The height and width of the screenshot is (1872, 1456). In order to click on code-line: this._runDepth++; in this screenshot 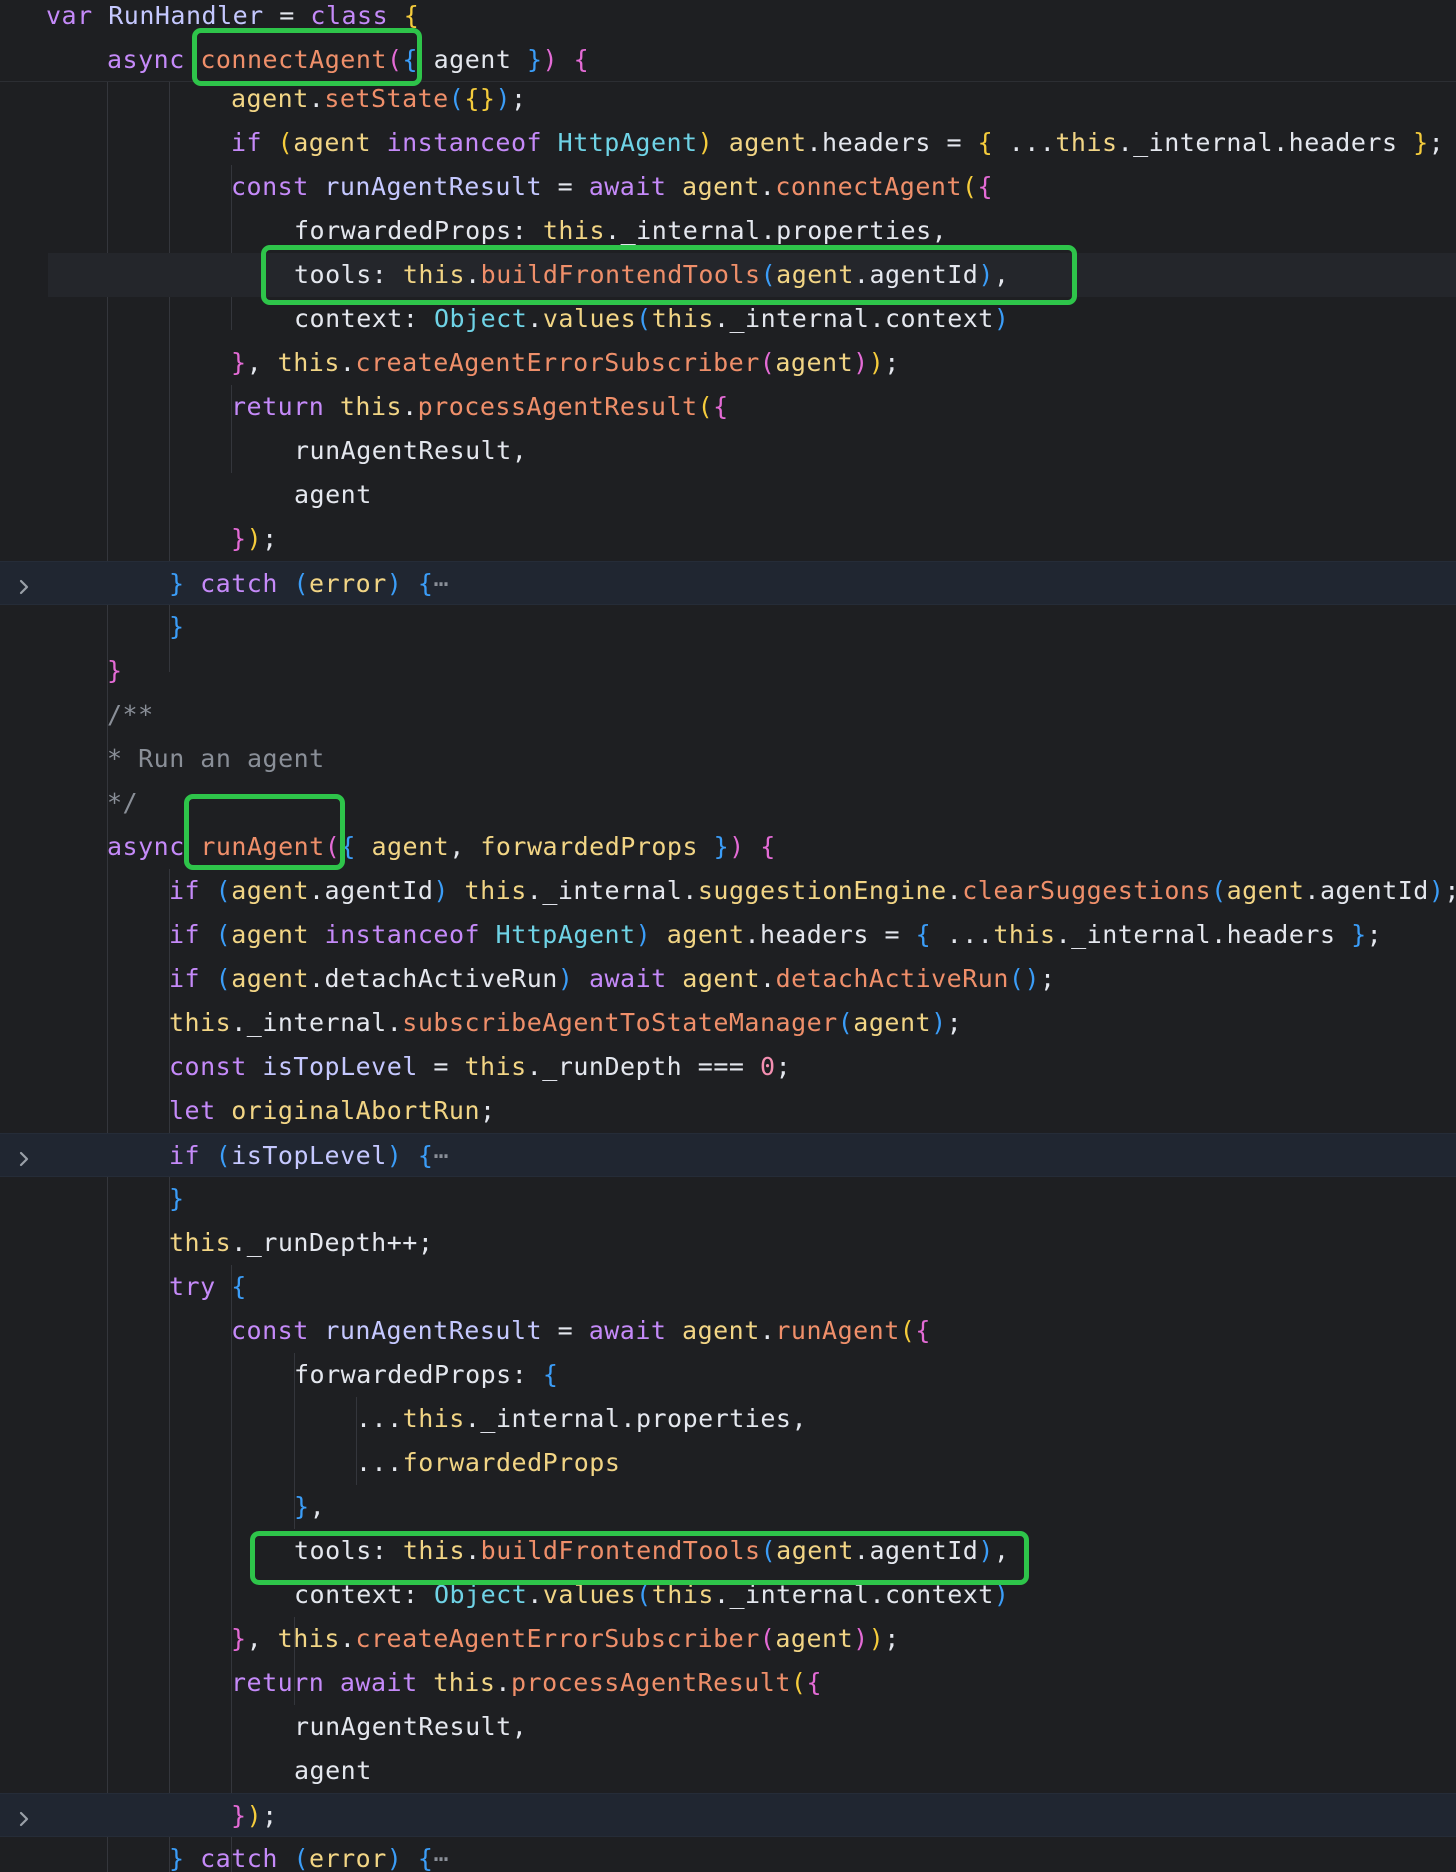, I will do `click(728, 1243)`.